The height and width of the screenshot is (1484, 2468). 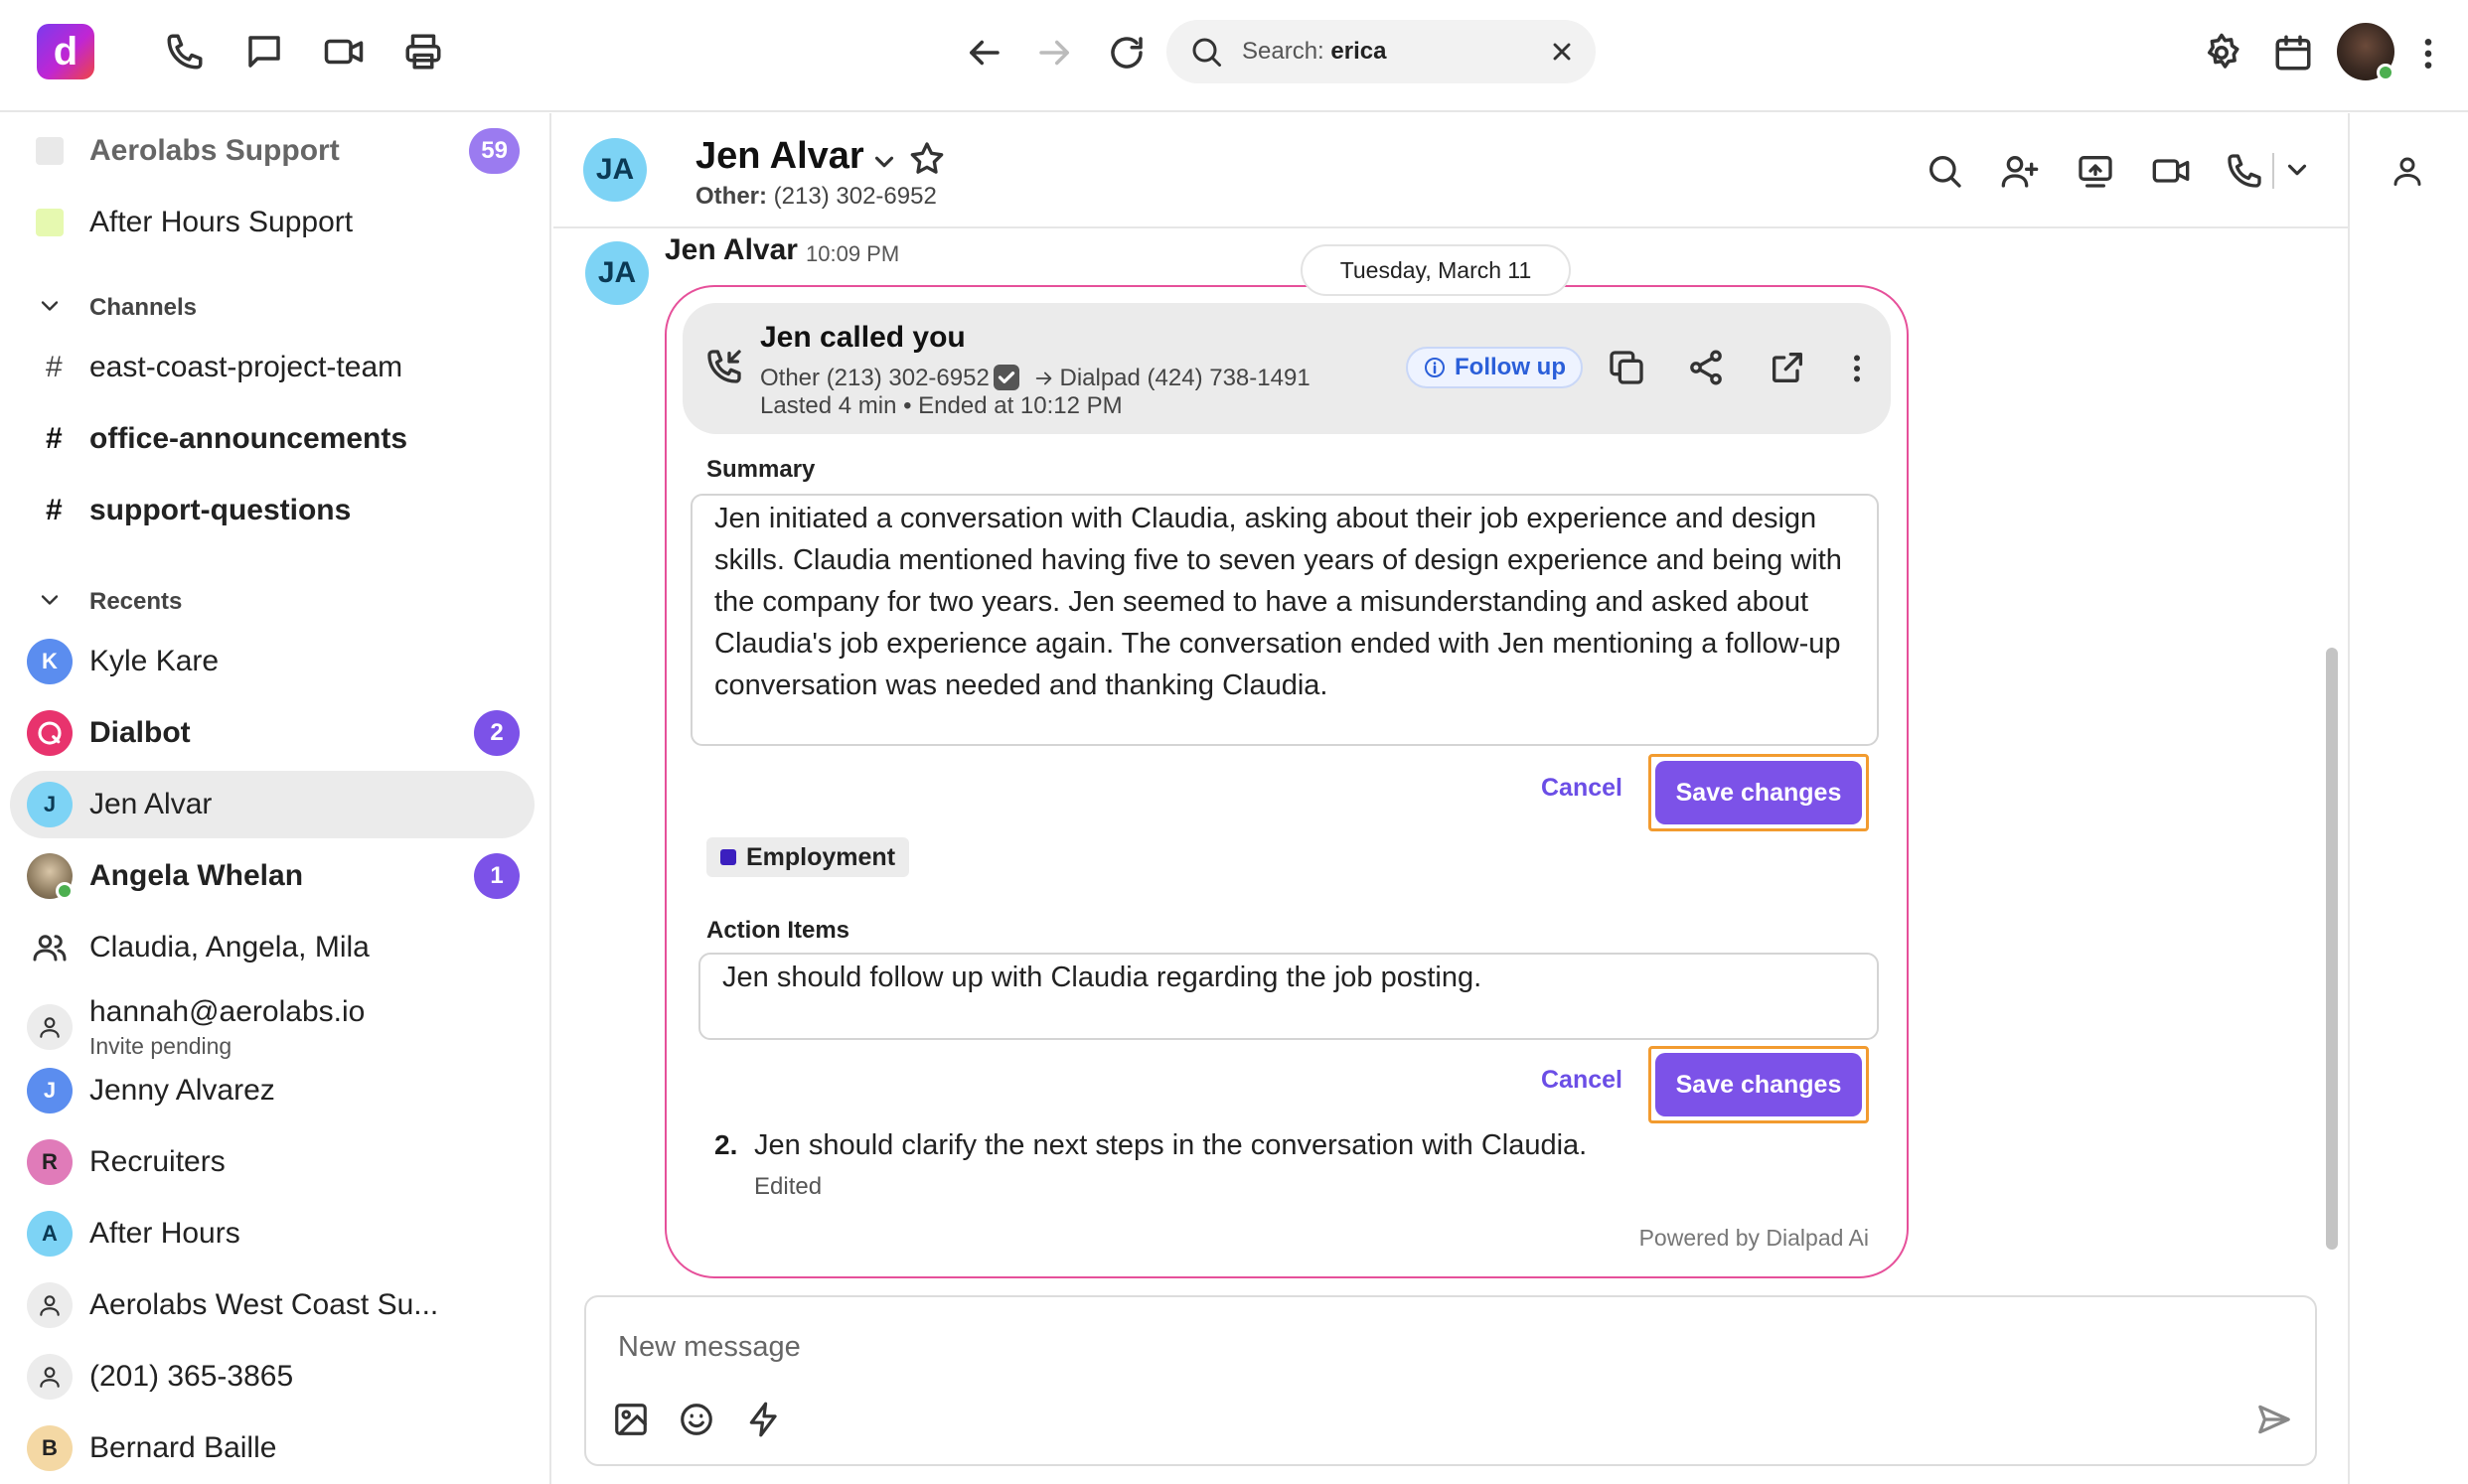 I want to click on sidebar-item-bernard-baille: B Bernard Baille, so click(x=272, y=1448).